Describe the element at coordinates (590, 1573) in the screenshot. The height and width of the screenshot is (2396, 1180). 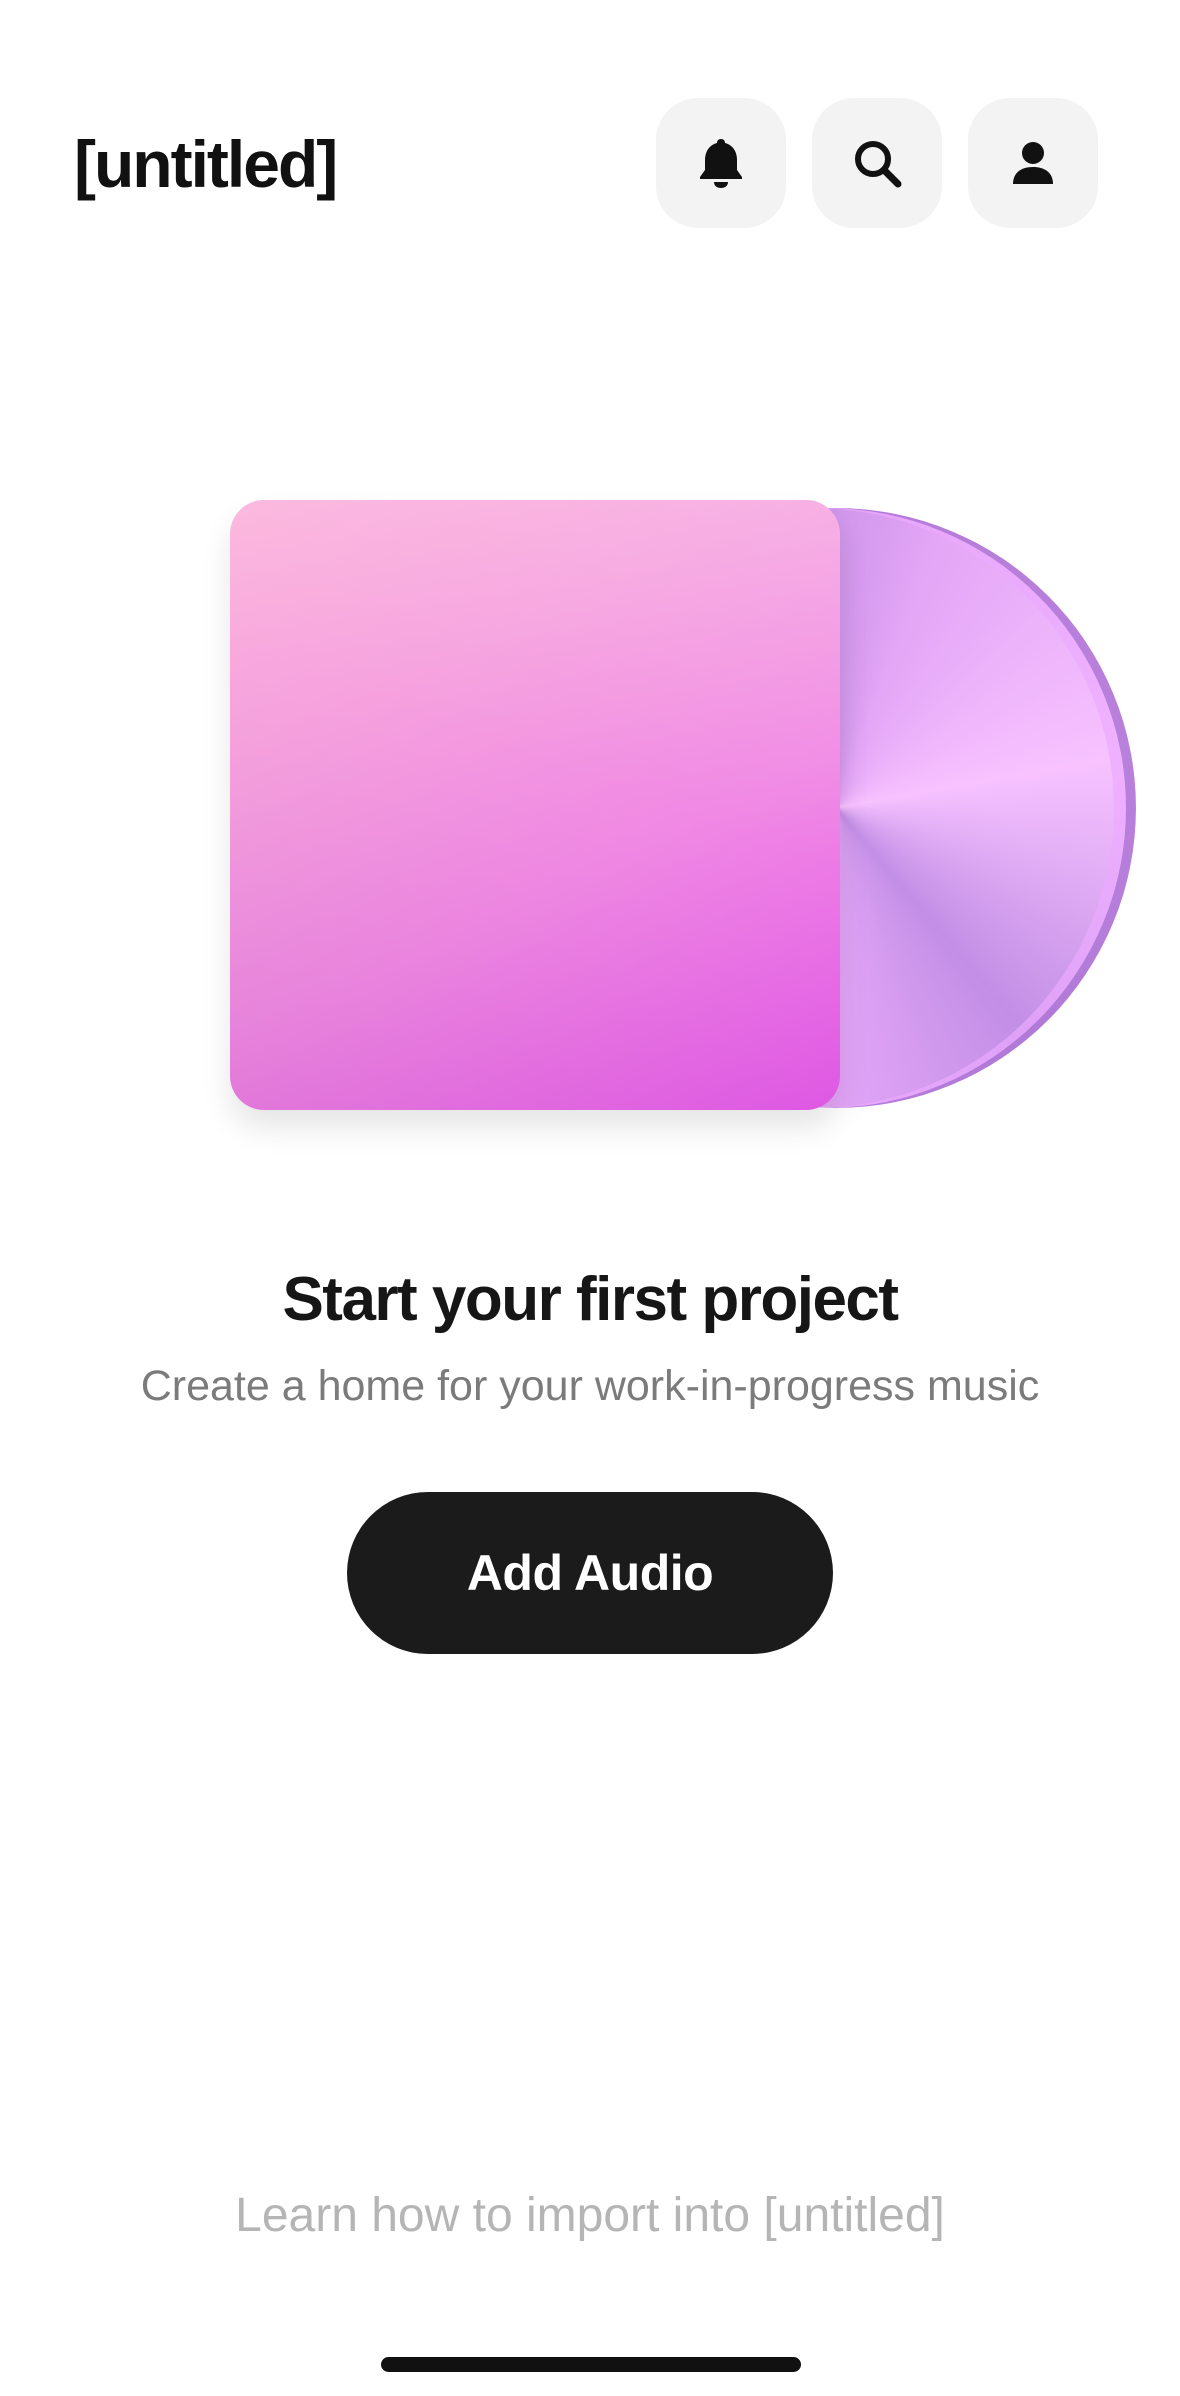
I see `add-audio-button: Add Audio` at that location.